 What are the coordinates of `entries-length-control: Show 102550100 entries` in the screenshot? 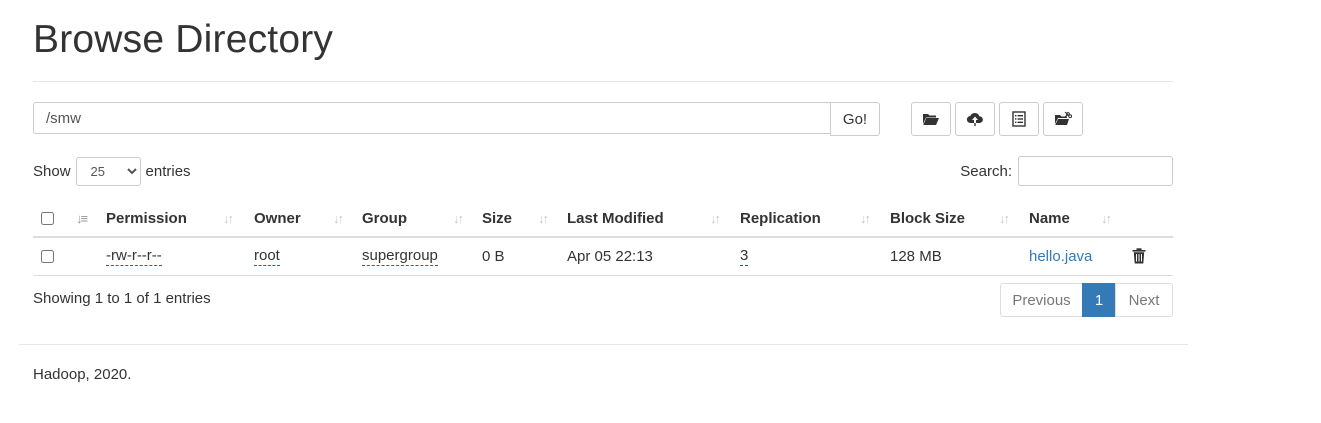 It's located at (112, 171).